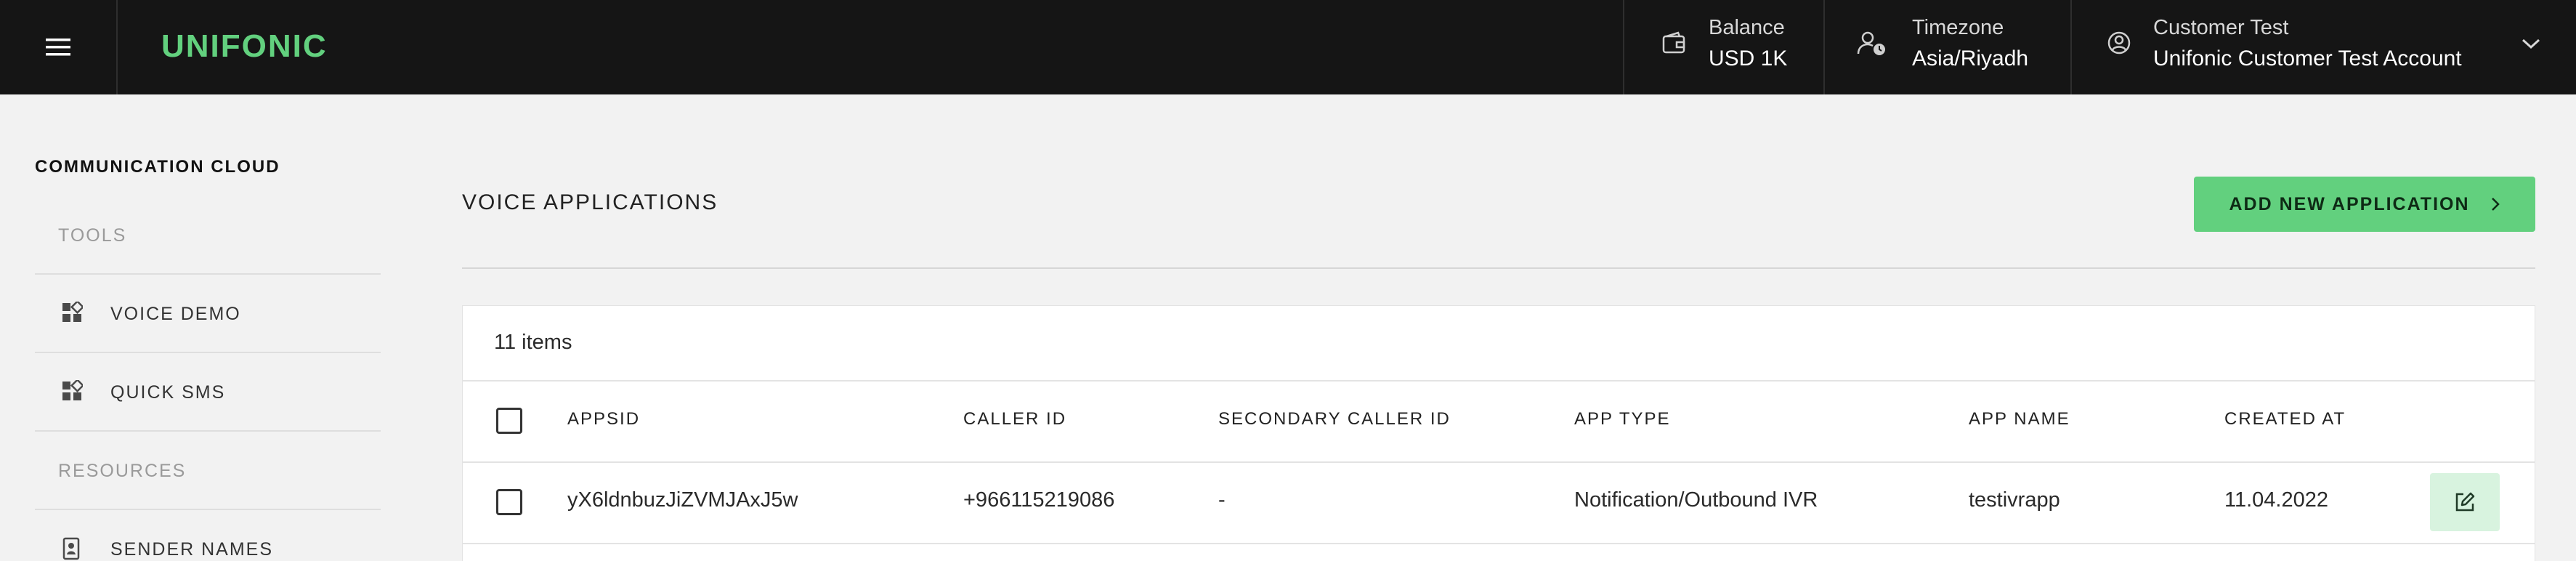 This screenshot has height=561, width=2576. Describe the element at coordinates (122, 471) in the screenshot. I see `sidebar-section-label: RESOURCES` at that location.